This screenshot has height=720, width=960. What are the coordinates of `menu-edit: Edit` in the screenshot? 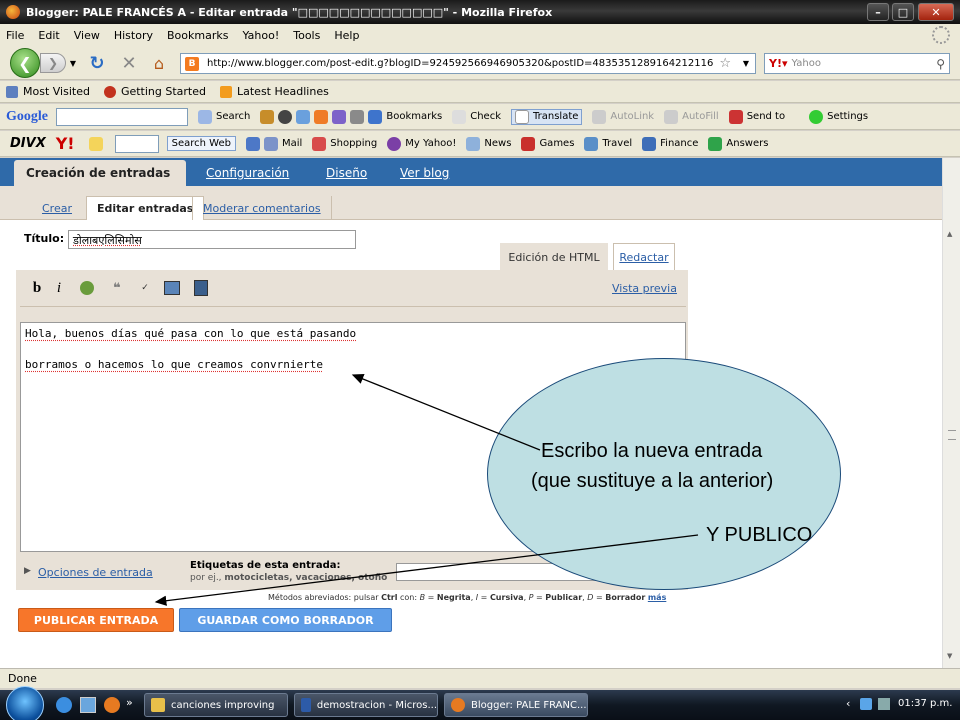 It's located at (48, 35).